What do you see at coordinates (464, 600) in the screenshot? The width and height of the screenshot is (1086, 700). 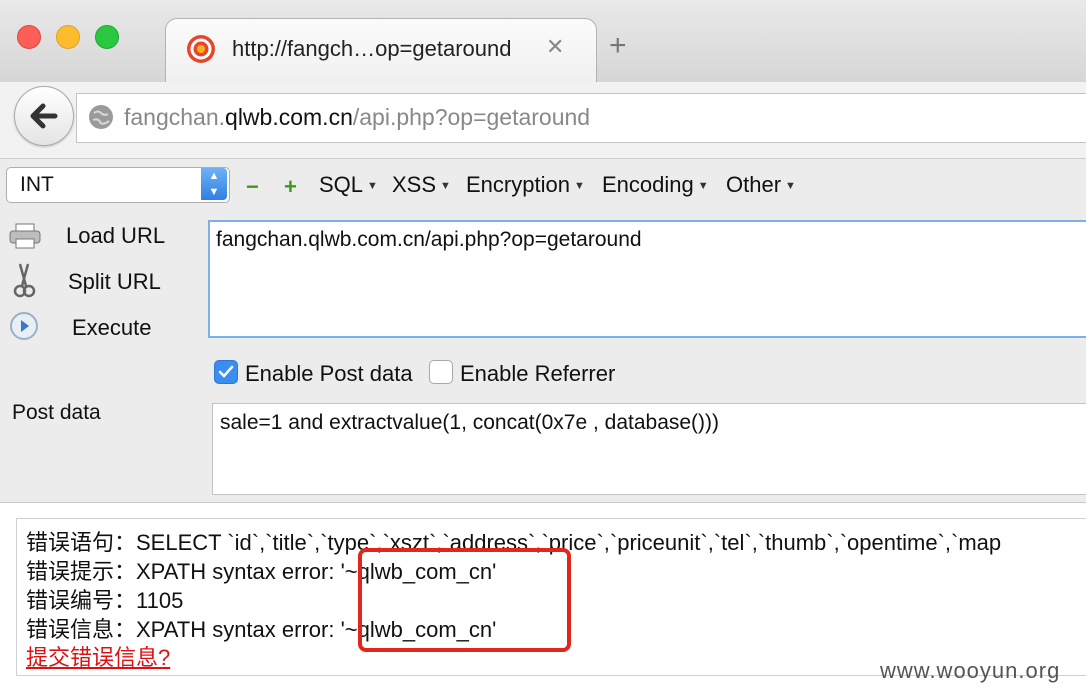 I see `highlight-annotation` at bounding box center [464, 600].